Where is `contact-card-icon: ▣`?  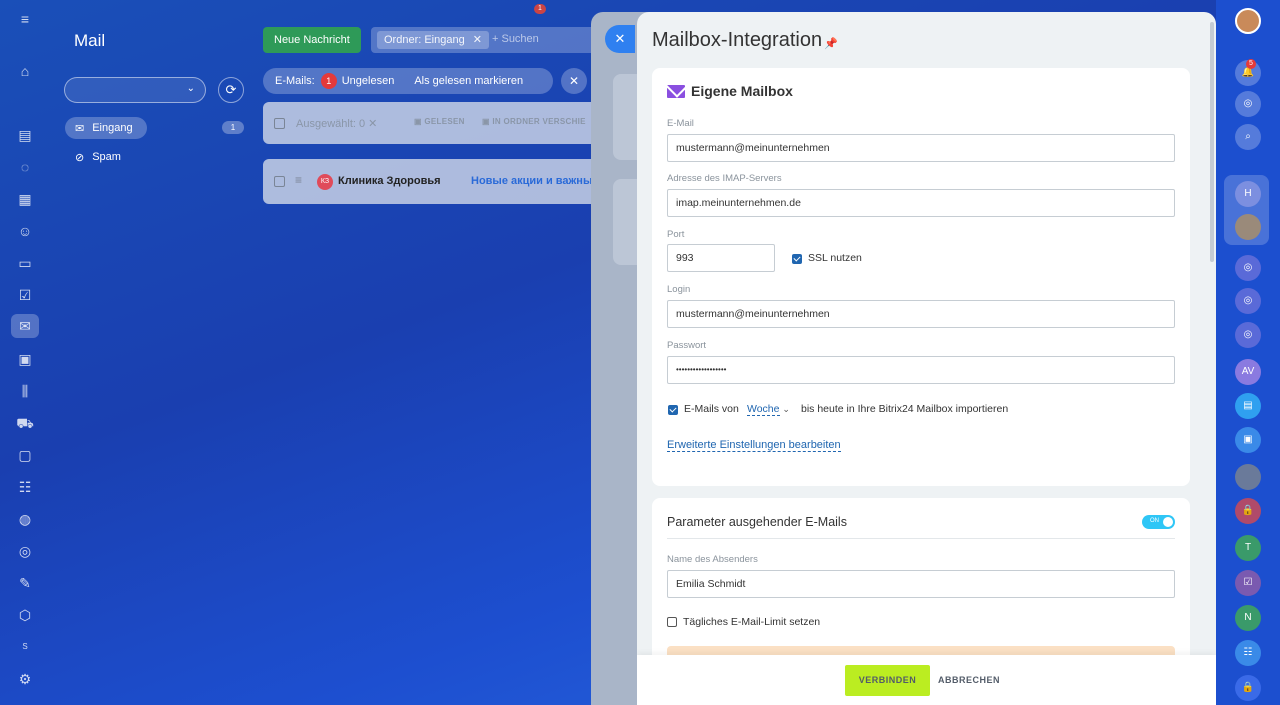
contact-card-icon: ▣ is located at coordinates (1248, 440).